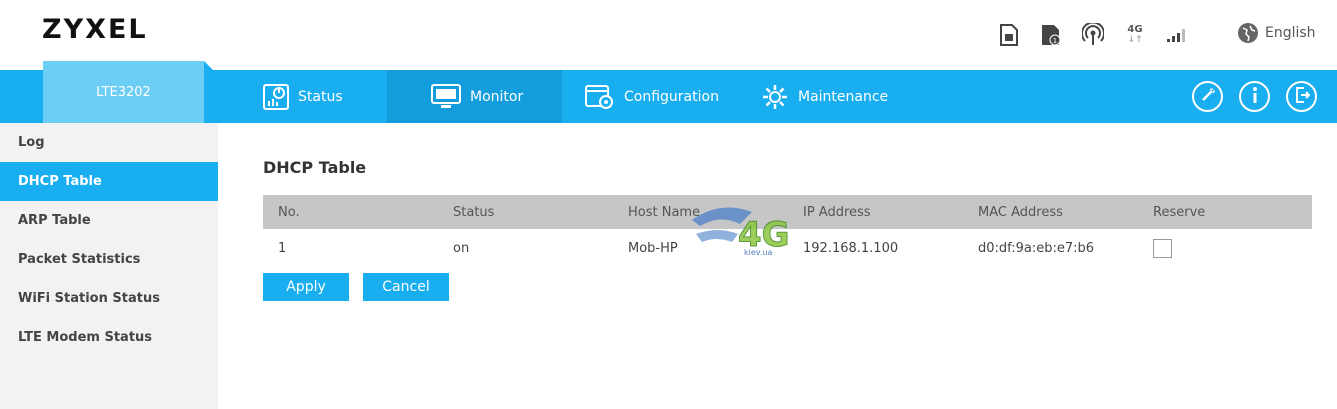 This screenshot has height=409, width=1337. Describe the element at coordinates (664, 212) in the screenshot. I see `column-header-host-name: Host Name` at that location.